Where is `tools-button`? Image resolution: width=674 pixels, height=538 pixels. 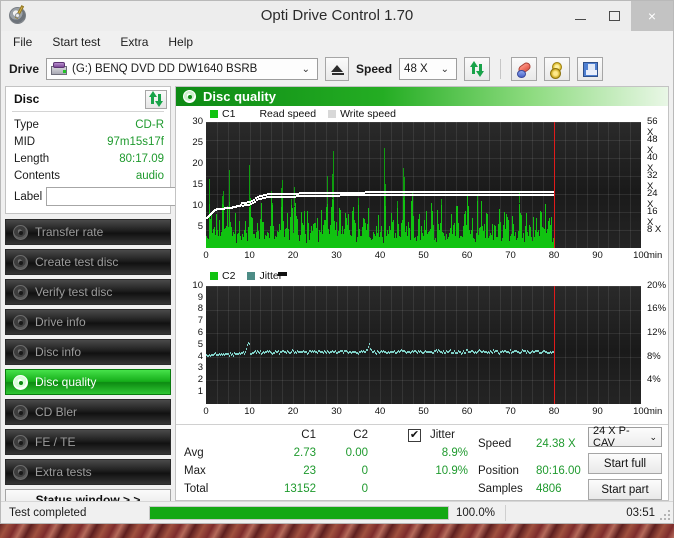
tools-button is located at coordinates (557, 69).